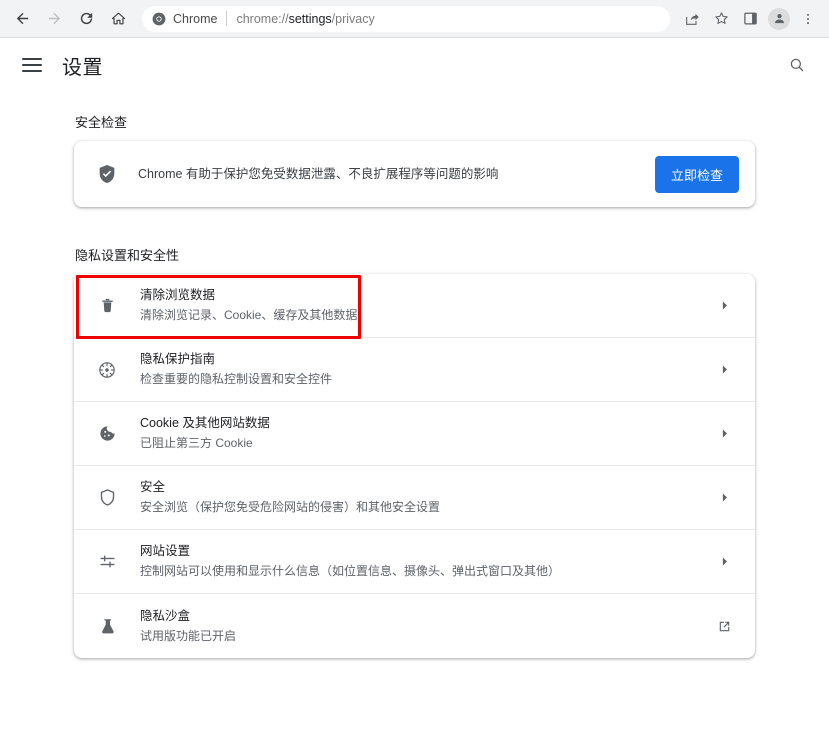 The image size is (829, 743). I want to click on privacy-row-subtitle: 控制网站可以使用和显示什么信息（如位置信息、摄像头、弹出式窗口及其他）, so click(350, 571).